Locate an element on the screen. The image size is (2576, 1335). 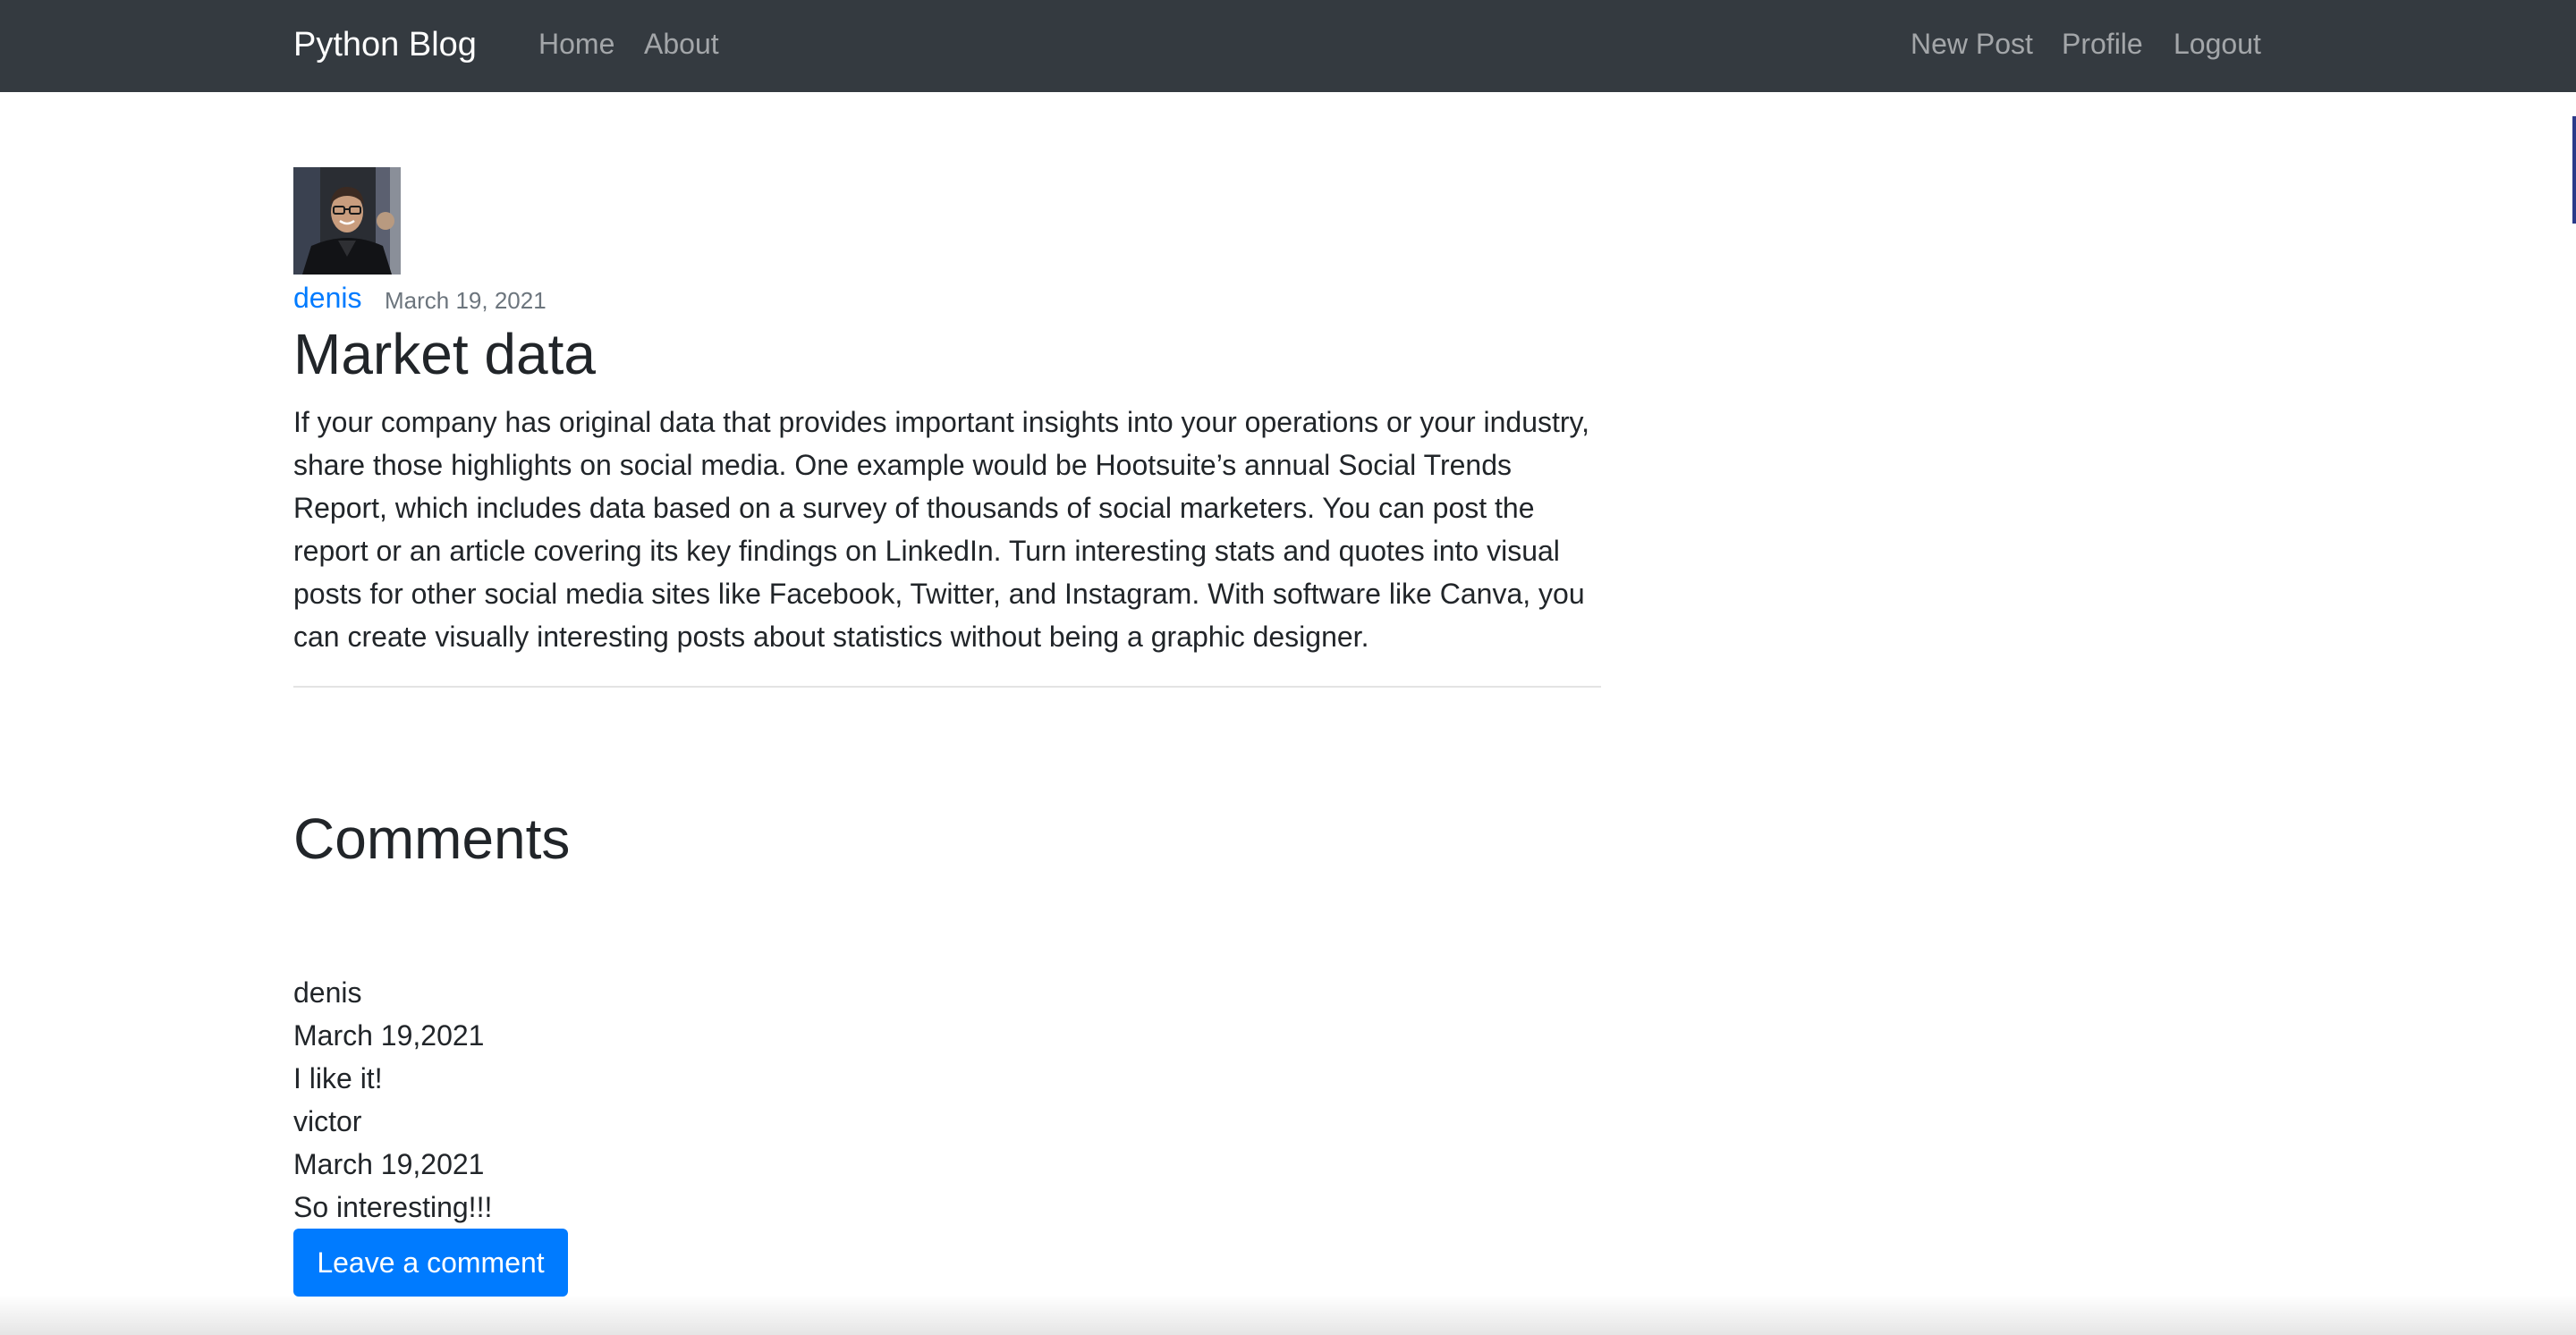
nav-link-new-post: New Post is located at coordinates (1972, 43).